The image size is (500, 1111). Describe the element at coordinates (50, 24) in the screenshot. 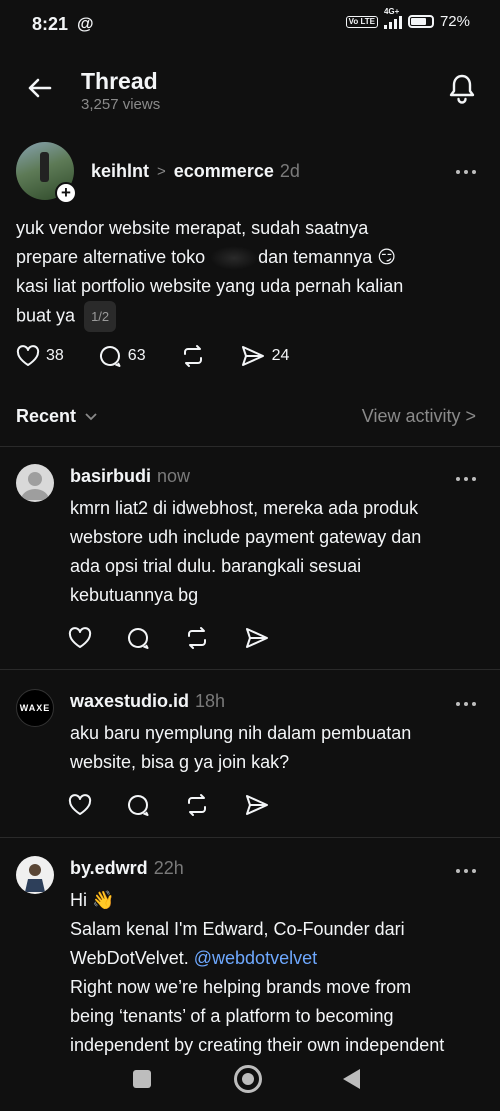

I see `status-time: 8:21` at that location.